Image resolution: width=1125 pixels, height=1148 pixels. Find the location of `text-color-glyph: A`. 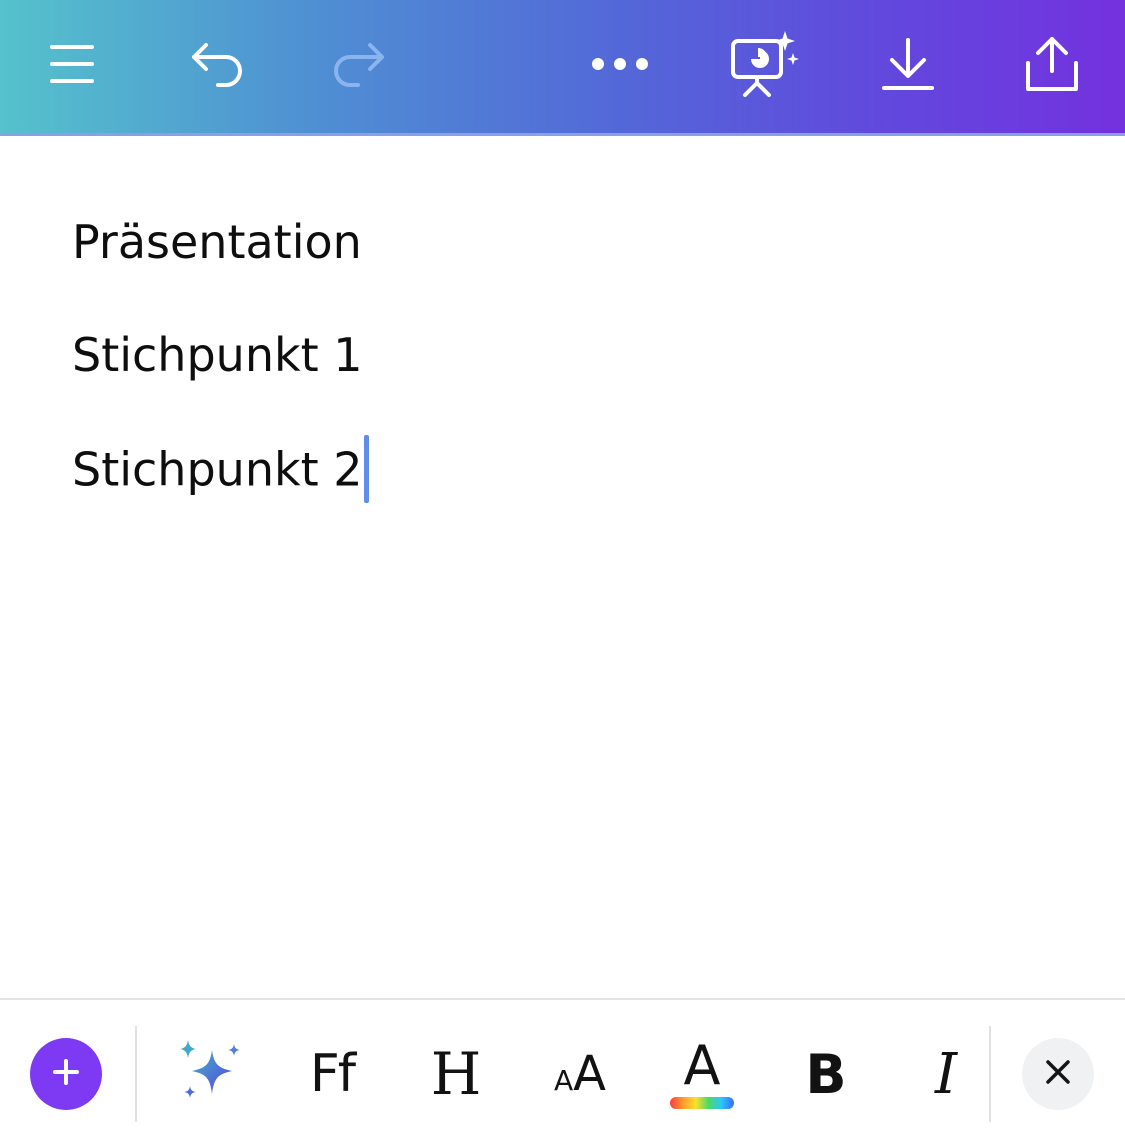

text-color-glyph: A is located at coordinates (702, 1065).